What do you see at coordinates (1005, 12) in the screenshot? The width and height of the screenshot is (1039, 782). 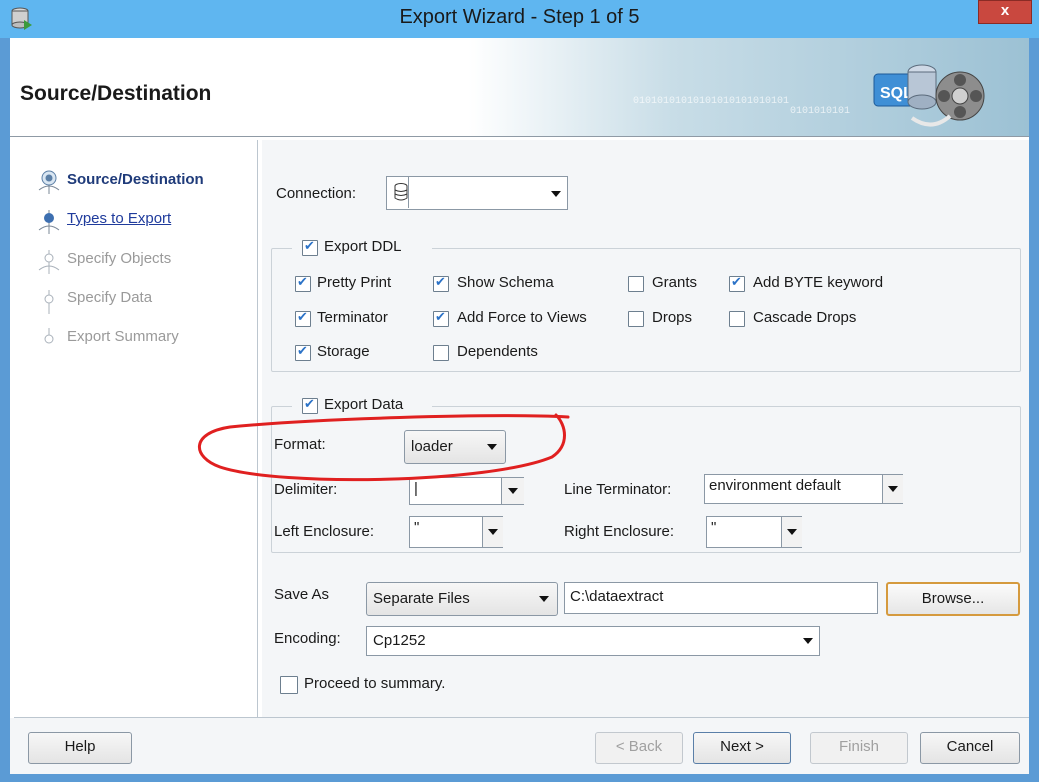 I see `close-button: x` at bounding box center [1005, 12].